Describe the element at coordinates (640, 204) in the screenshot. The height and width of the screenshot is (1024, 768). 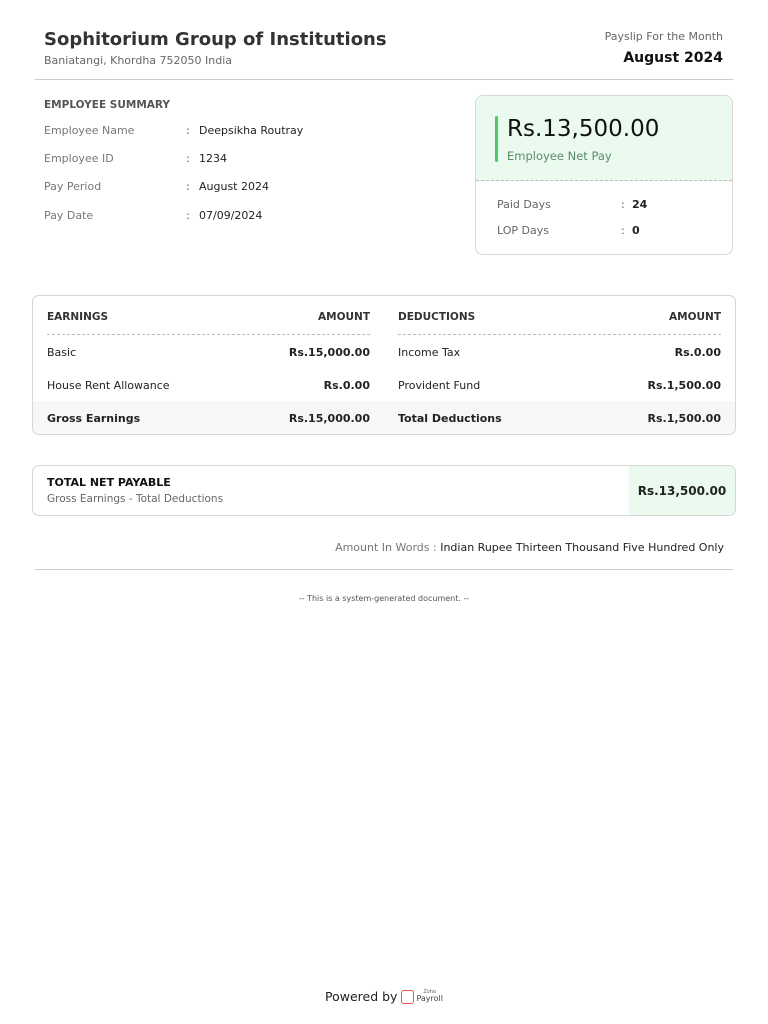
I see `paid-days-value: 24` at that location.